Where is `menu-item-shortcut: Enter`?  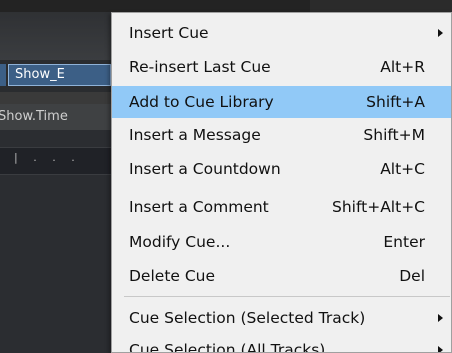 menu-item-shortcut: Enter is located at coordinates (404, 242).